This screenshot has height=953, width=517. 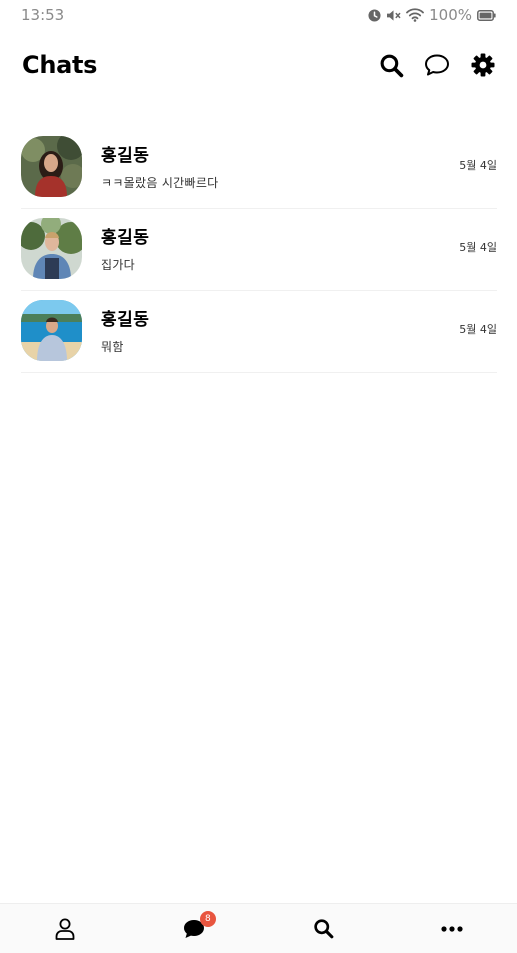 I want to click on search-button, so click(x=391, y=65).